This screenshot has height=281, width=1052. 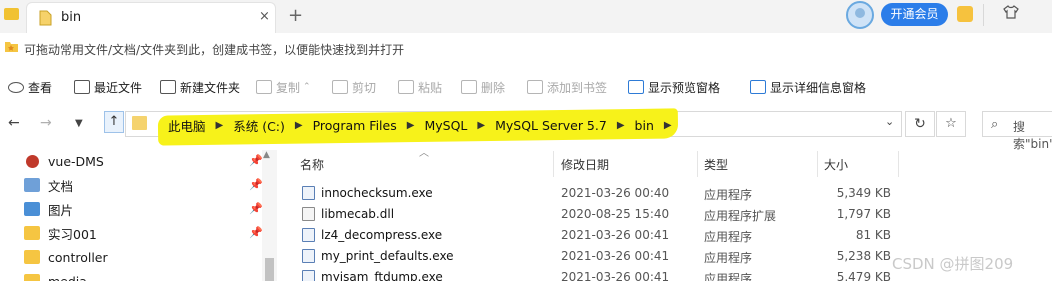 I want to click on details-pane-icon, so click(x=758, y=87).